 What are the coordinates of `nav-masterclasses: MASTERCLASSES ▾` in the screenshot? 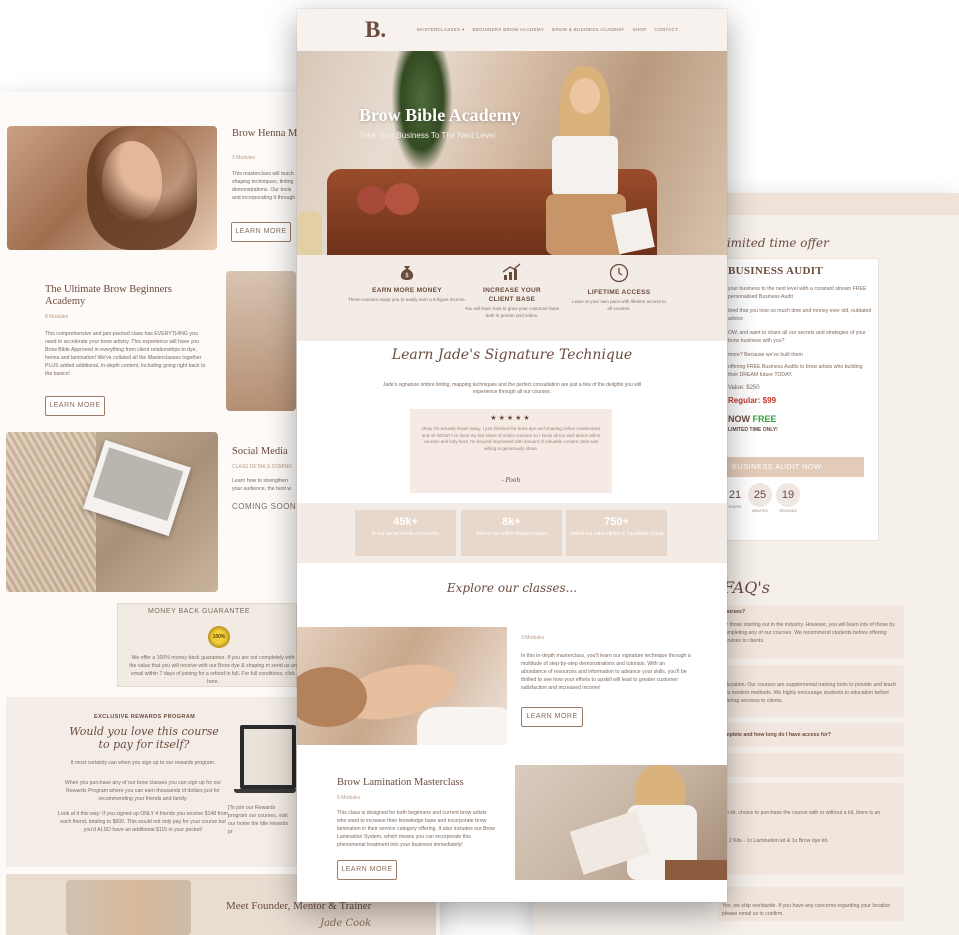 It's located at (441, 30).